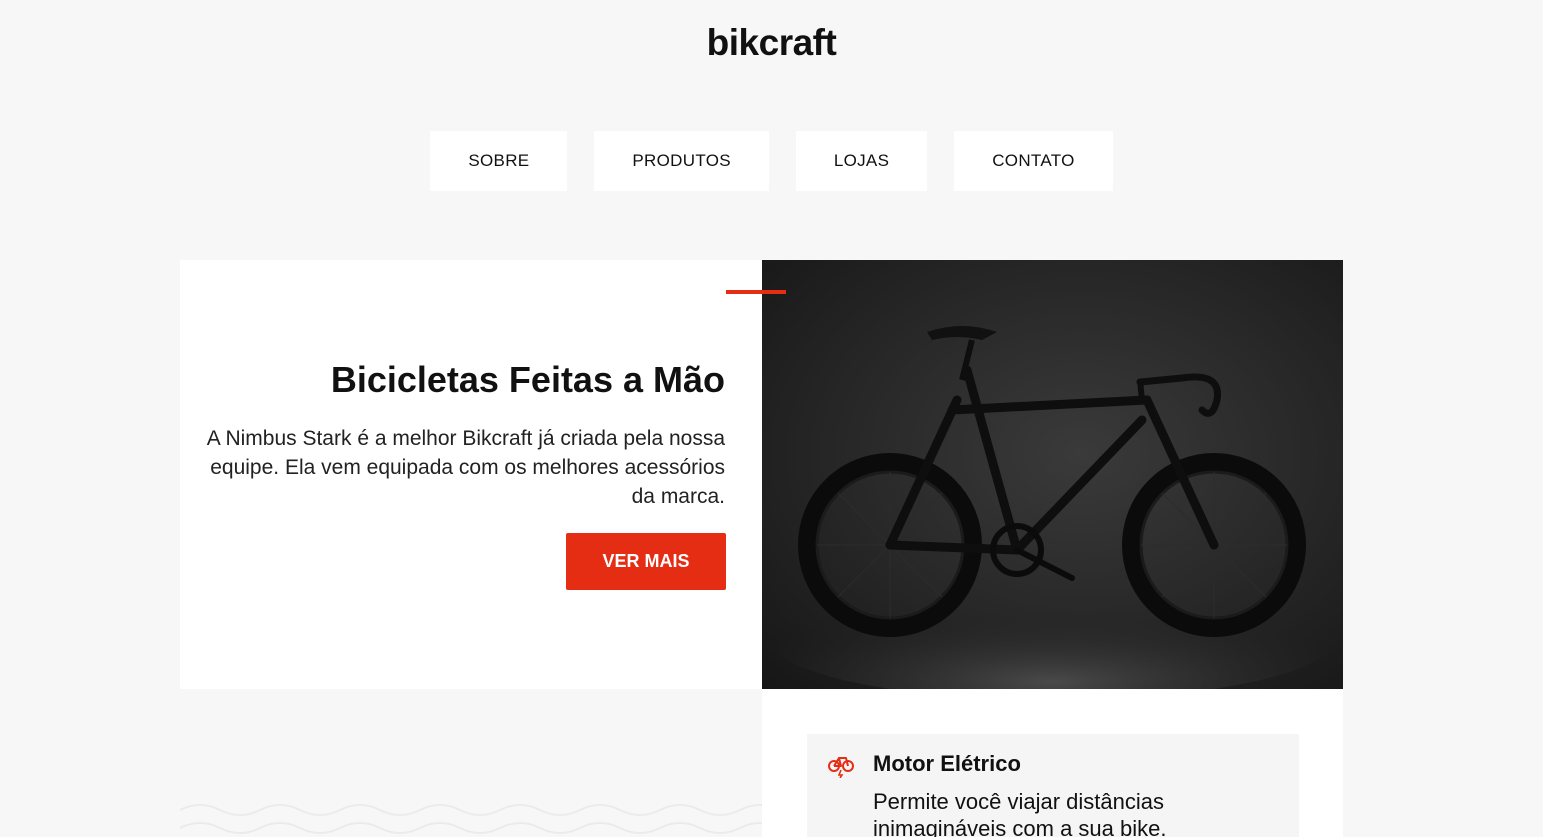  I want to click on feature-title: Motor Elétrico, so click(947, 763).